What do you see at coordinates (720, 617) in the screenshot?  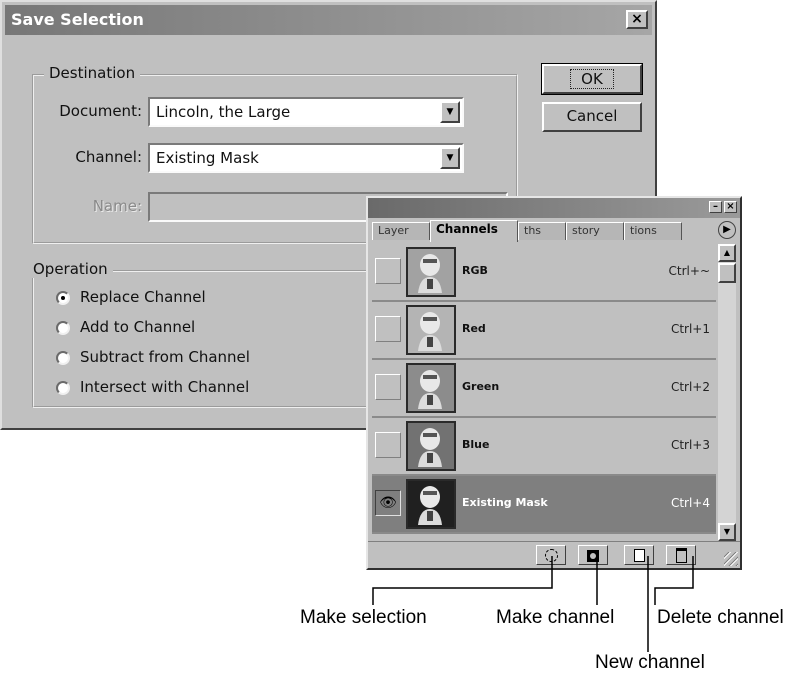 I see `delete-channel-callout: Delete channel` at bounding box center [720, 617].